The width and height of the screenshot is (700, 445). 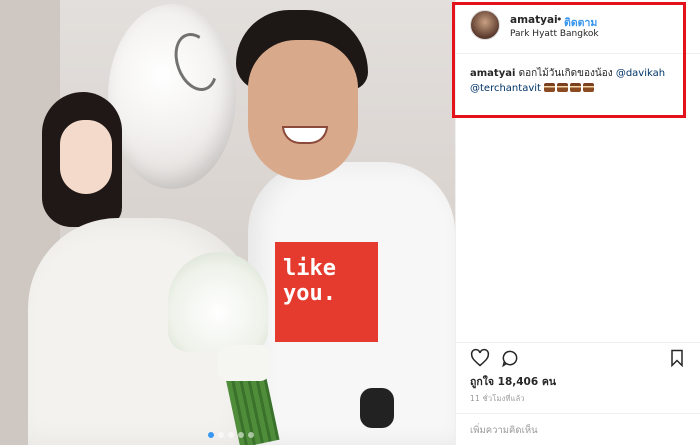 I want to click on comment-icon, so click(x=510, y=358).